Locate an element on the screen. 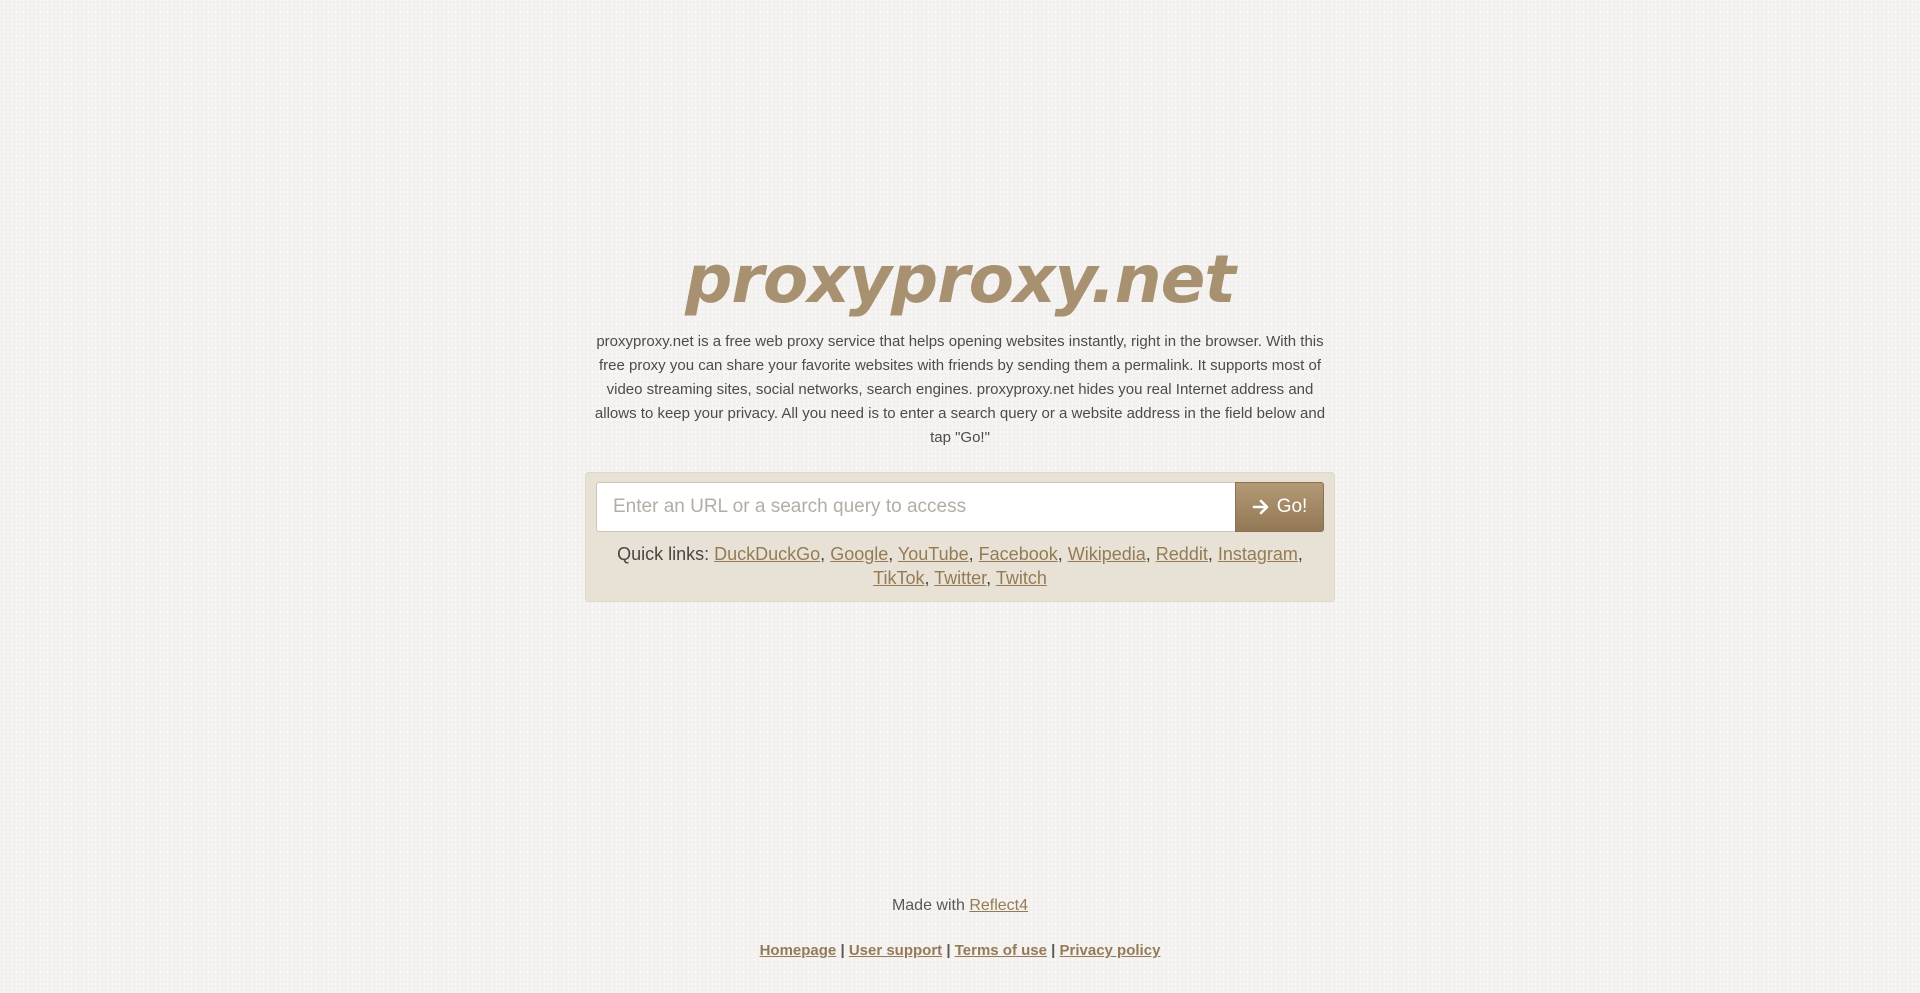 This screenshot has height=993, width=1920. footer-link-privacy-policy: Privacy policy is located at coordinates (1110, 950).